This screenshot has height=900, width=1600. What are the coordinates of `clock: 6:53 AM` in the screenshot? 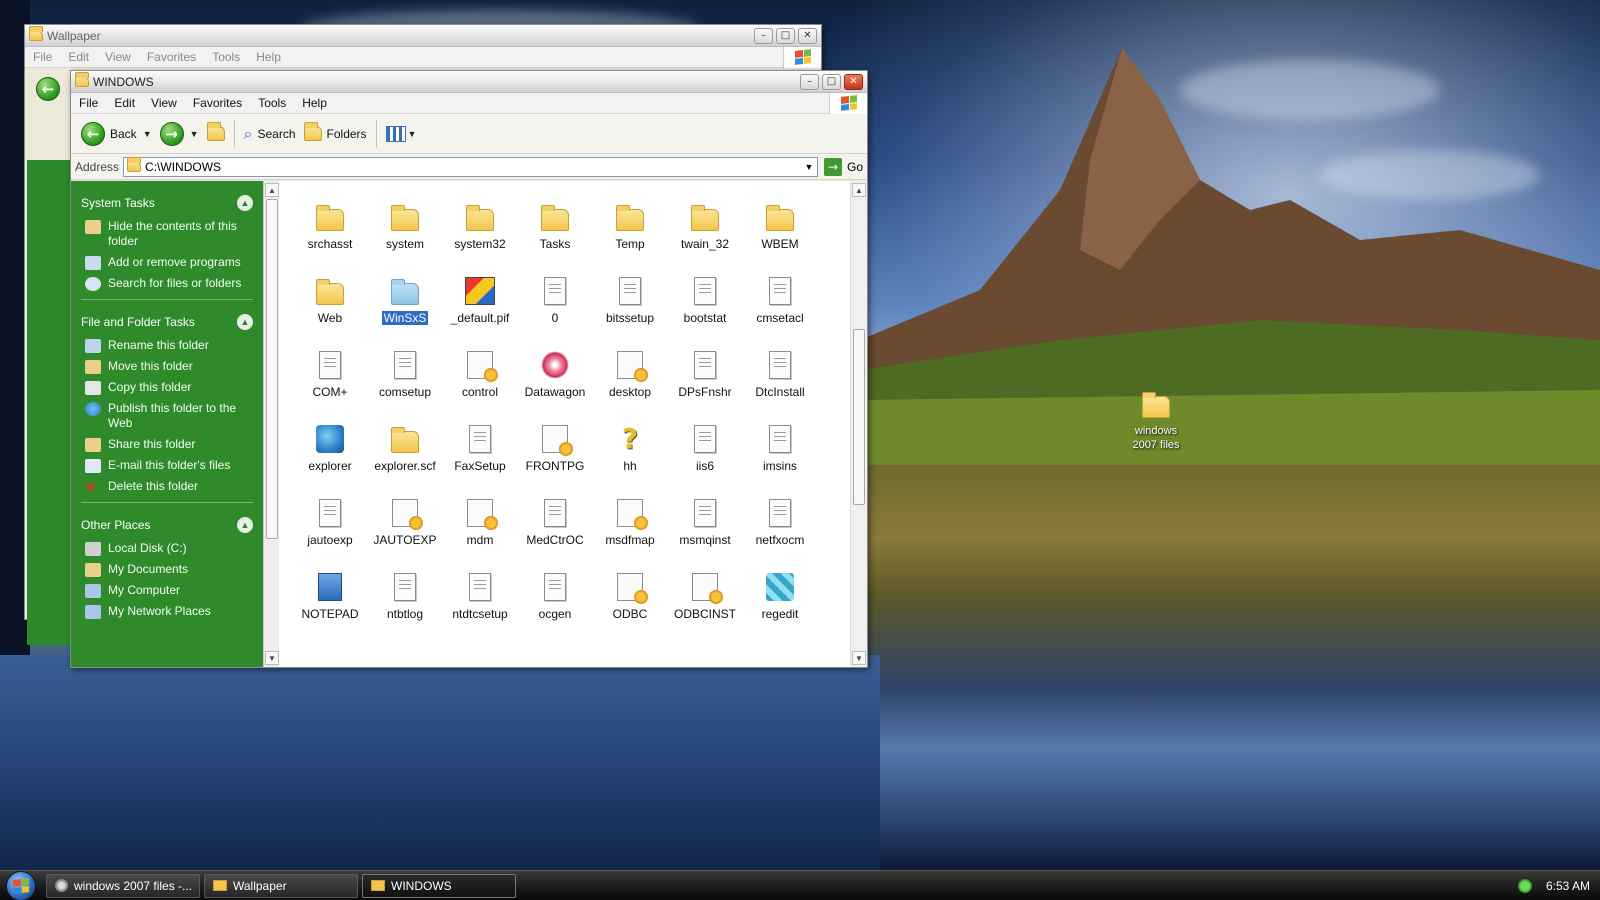 It's located at (1568, 886).